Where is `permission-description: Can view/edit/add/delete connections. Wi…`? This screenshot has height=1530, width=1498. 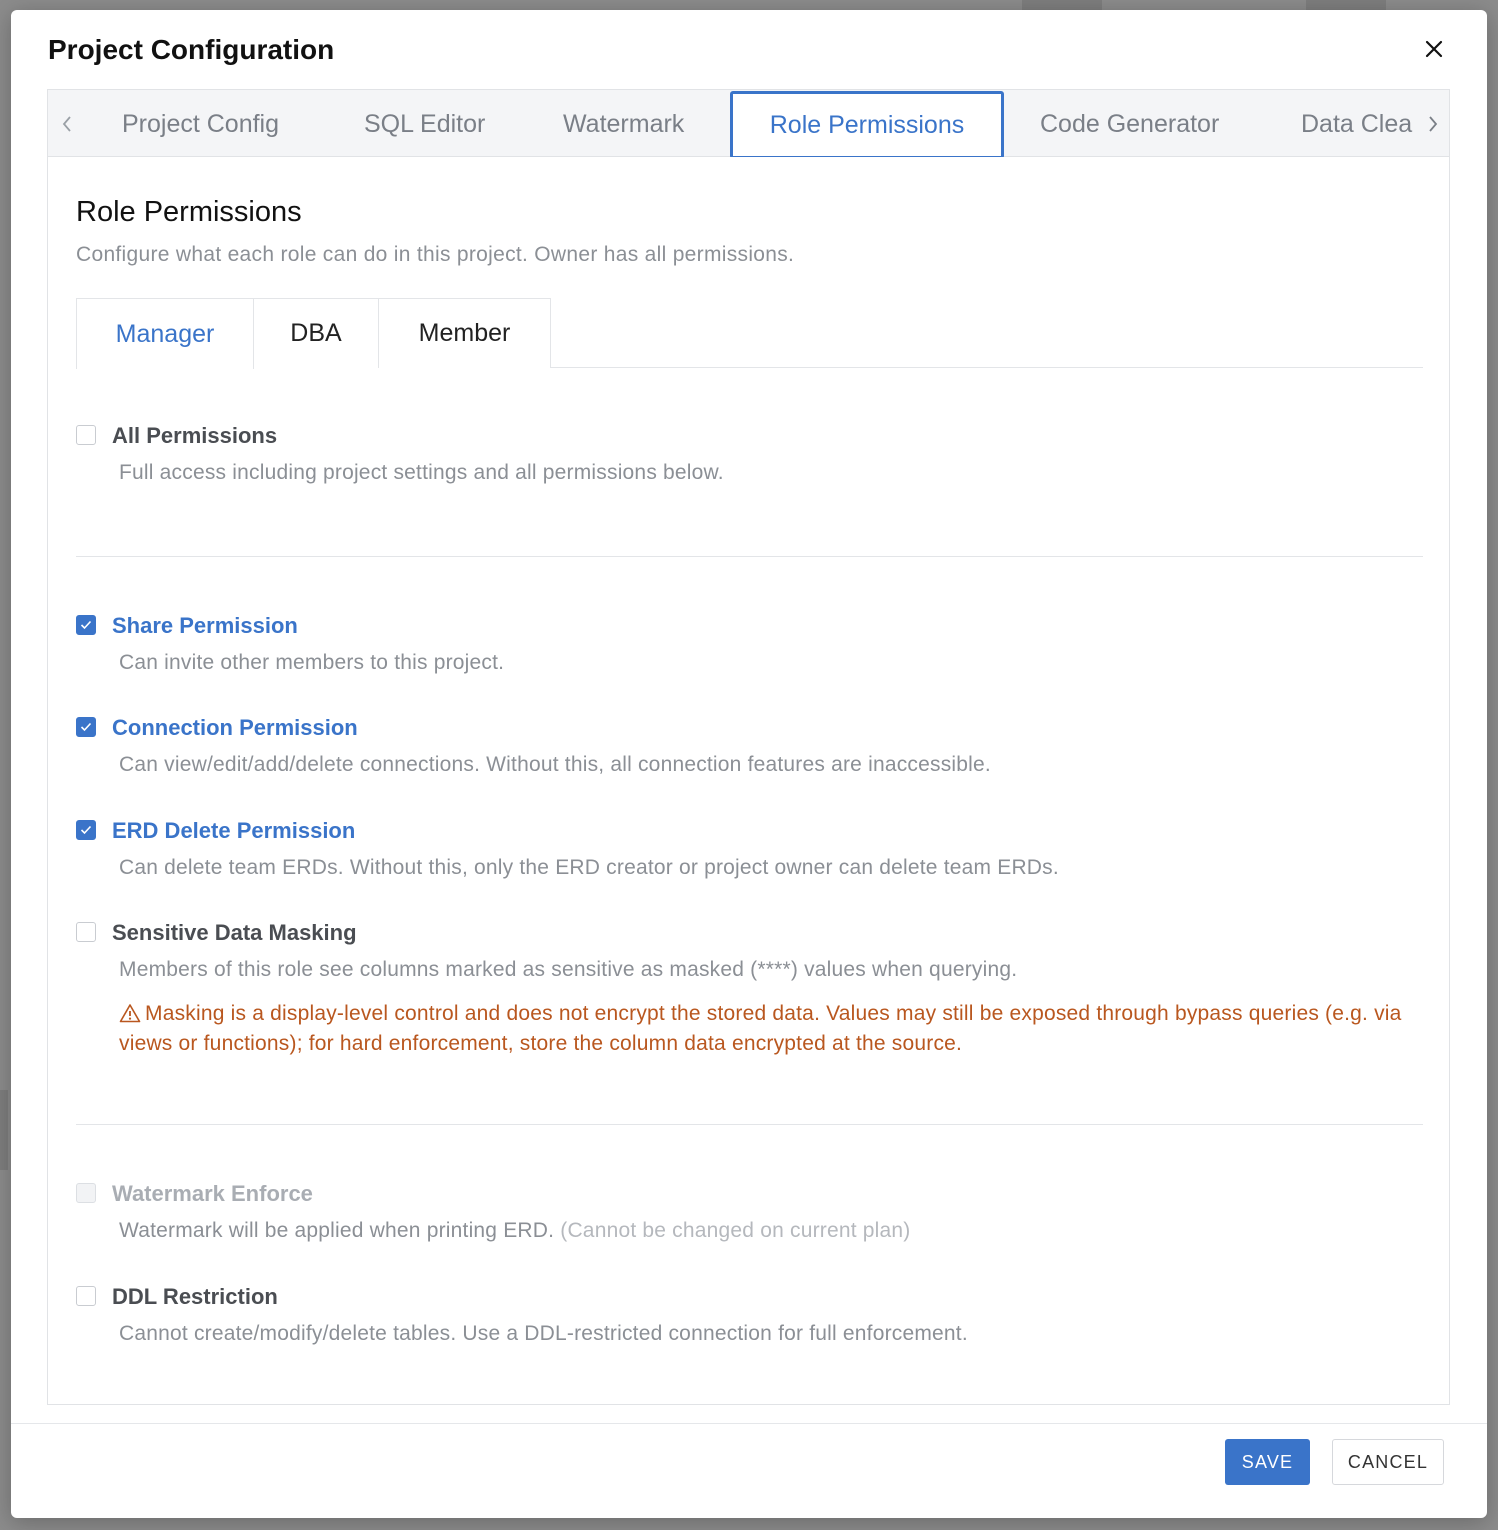 permission-description: Can view/edit/add/delete connections. Wi… is located at coordinates (555, 764).